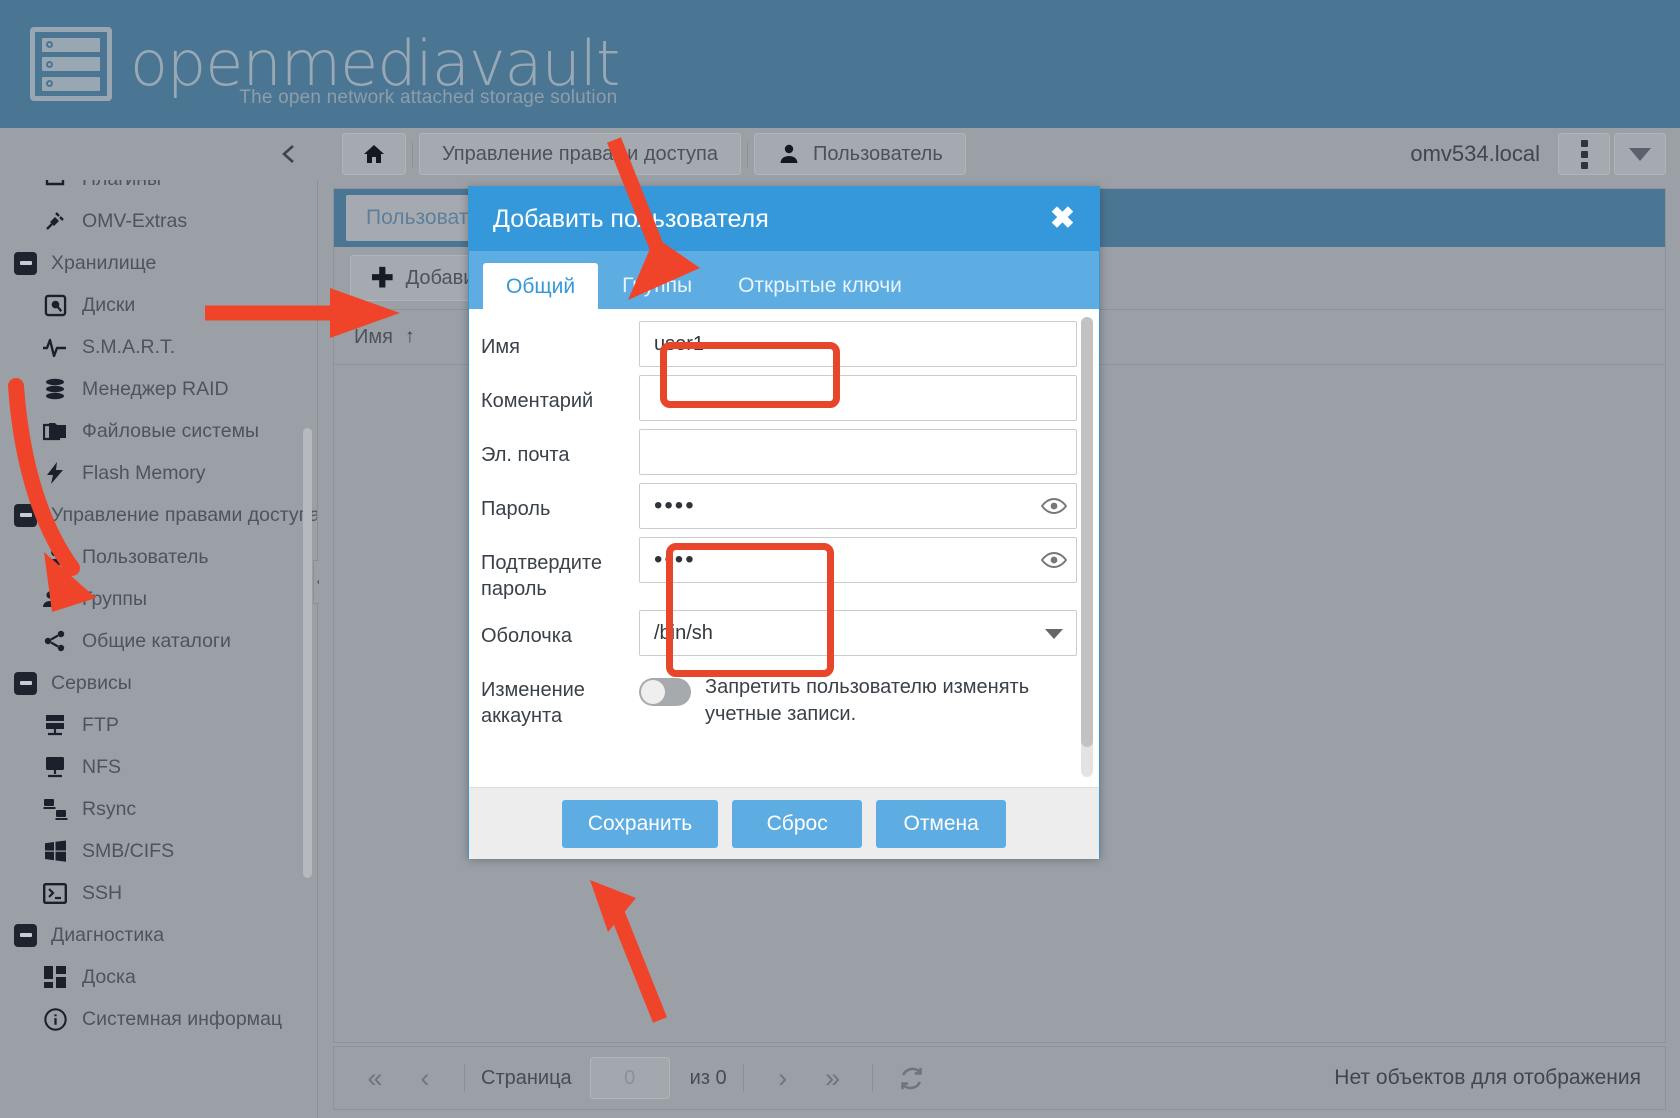 Image resolution: width=1680 pixels, height=1118 pixels. Describe the element at coordinates (628, 951) in the screenshot. I see `arrow-to-save-button` at that location.